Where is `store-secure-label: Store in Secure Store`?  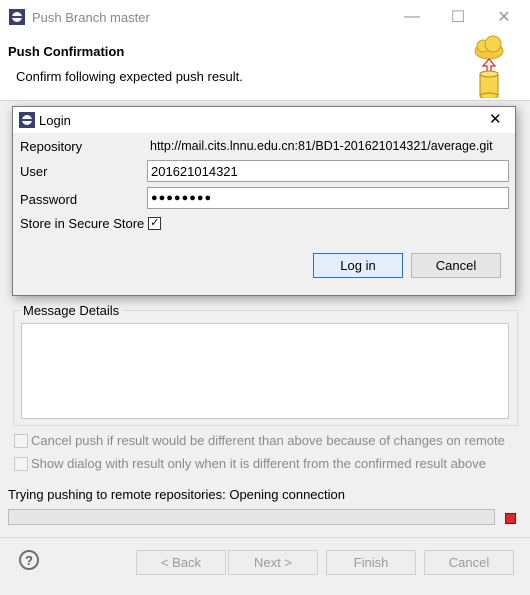 store-secure-label: Store in Secure Store is located at coordinates (82, 223).